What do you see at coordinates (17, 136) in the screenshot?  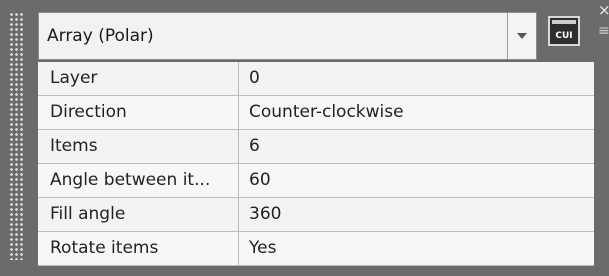 I see `grip-dots-icon` at bounding box center [17, 136].